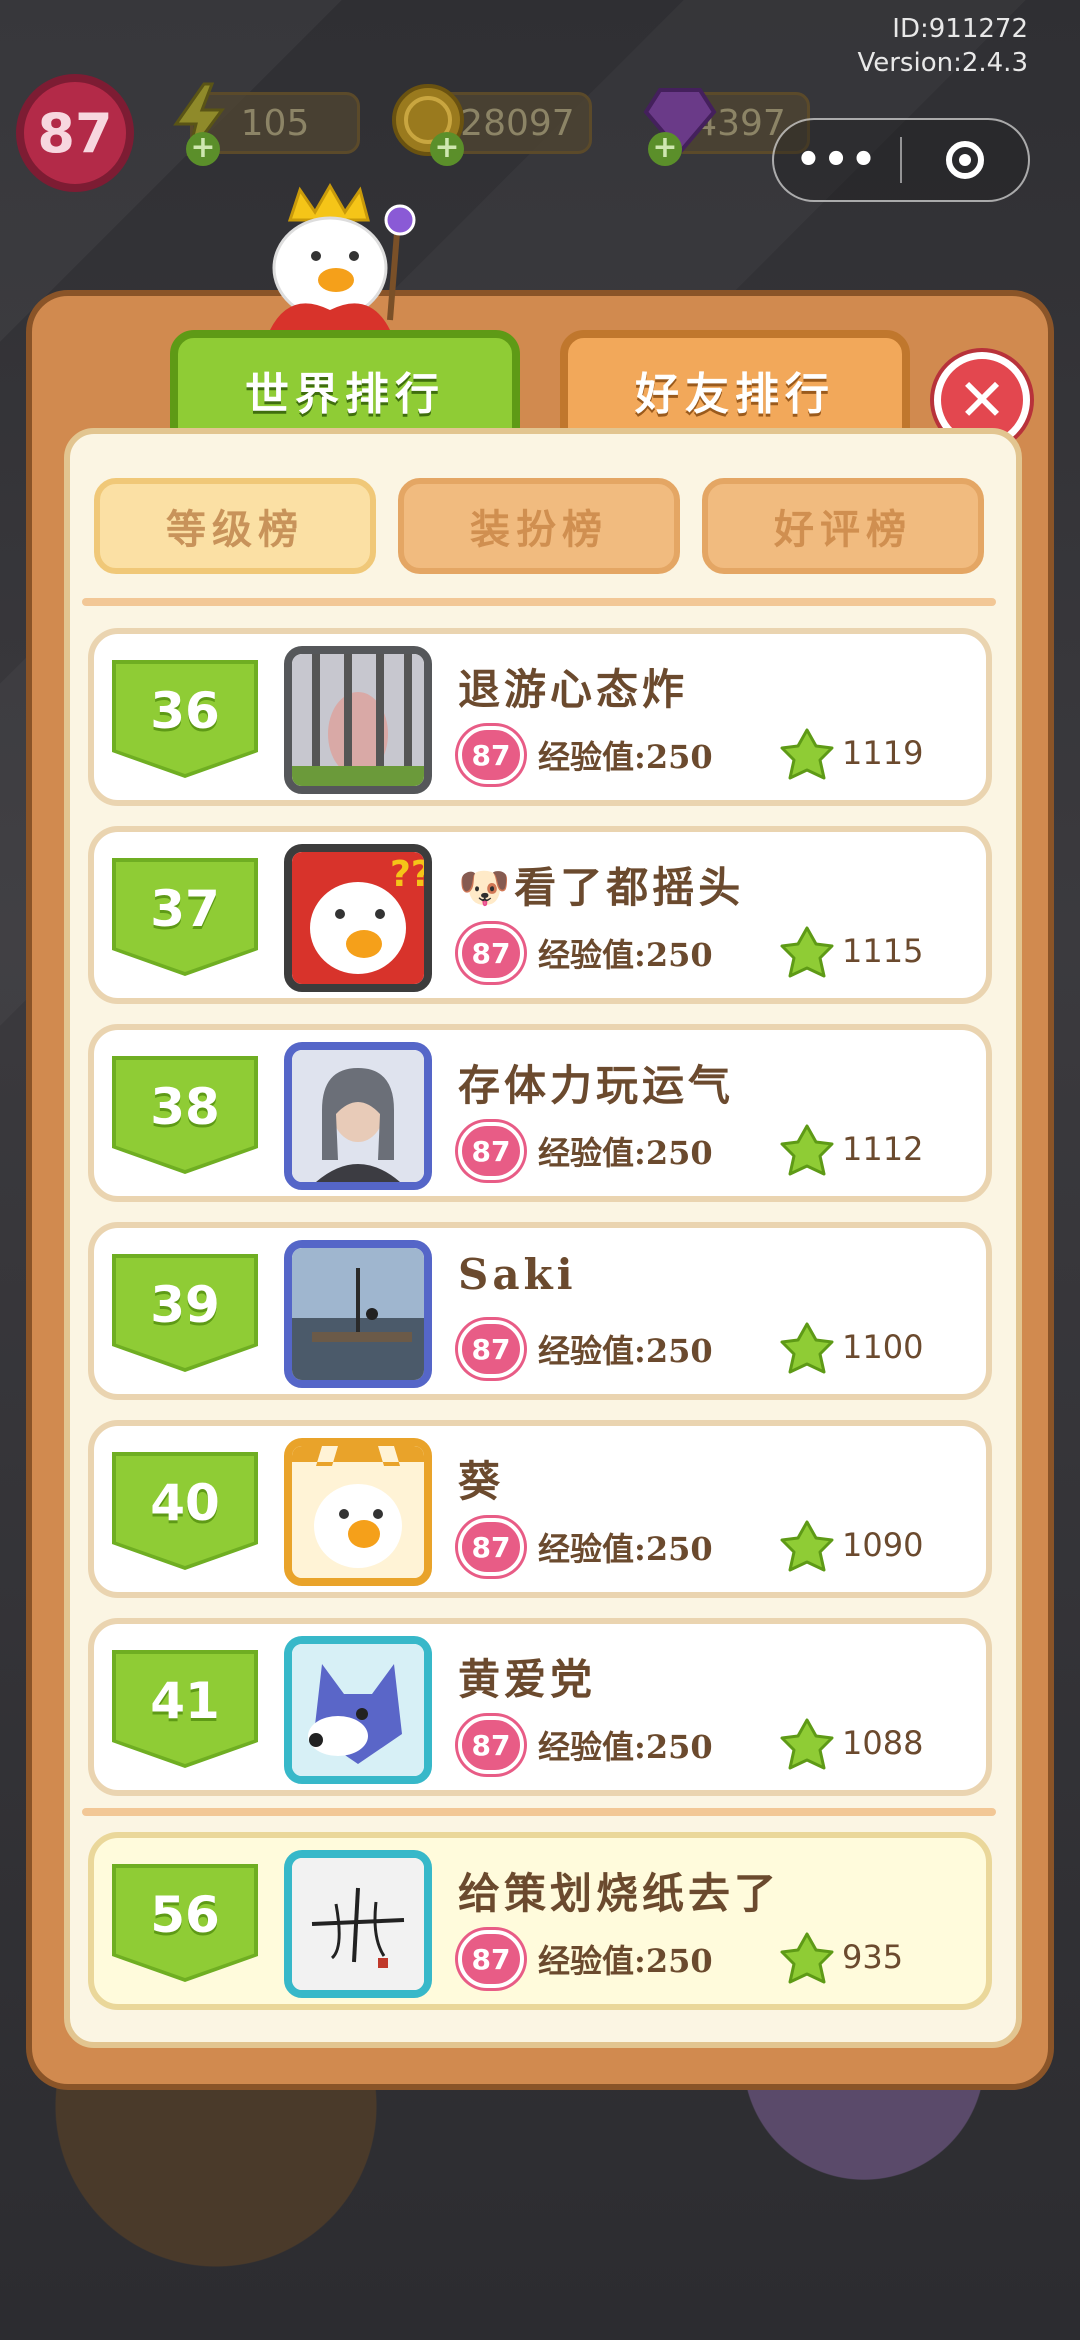 The height and width of the screenshot is (2340, 1080). I want to click on player-name: Saki, so click(517, 1274).